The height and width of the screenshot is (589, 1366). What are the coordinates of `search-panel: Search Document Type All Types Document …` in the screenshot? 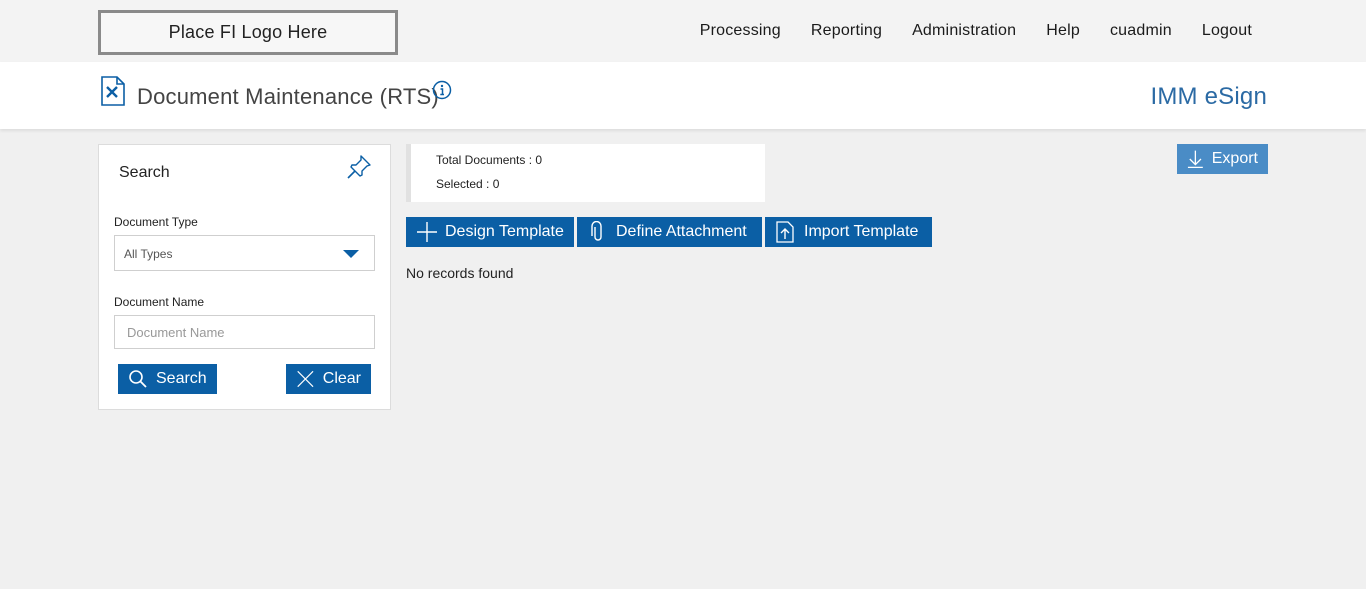 It's located at (244, 277).